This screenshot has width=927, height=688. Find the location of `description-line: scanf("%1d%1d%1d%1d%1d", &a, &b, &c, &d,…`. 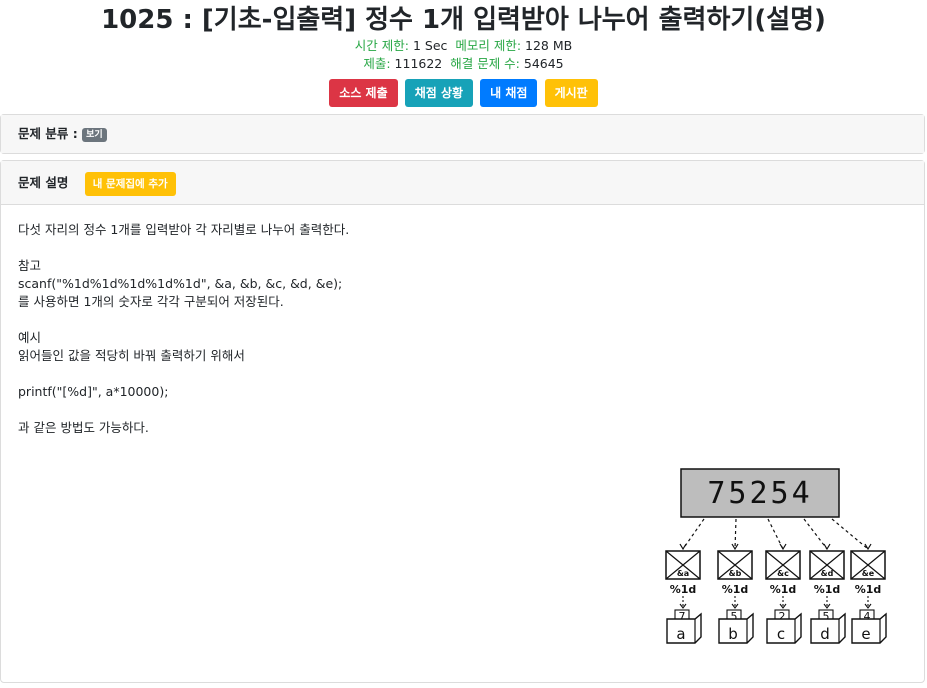

description-line: scanf("%1d%1d%1d%1d%1d", &a, &b, &c, &d,… is located at coordinates (180, 283).